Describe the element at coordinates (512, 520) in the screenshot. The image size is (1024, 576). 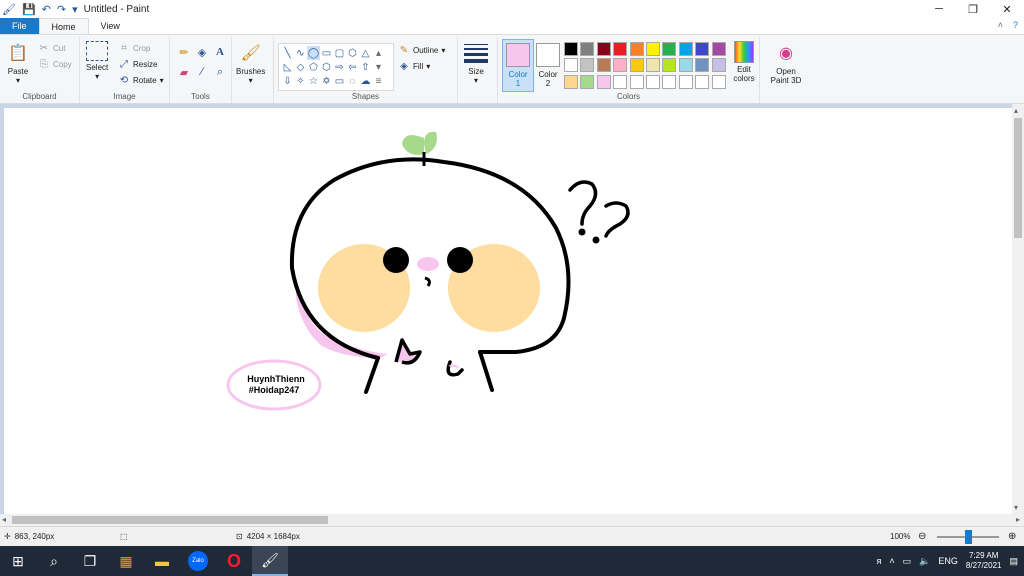
I see `horizontal-scrollbar: ◂ ▸` at that location.